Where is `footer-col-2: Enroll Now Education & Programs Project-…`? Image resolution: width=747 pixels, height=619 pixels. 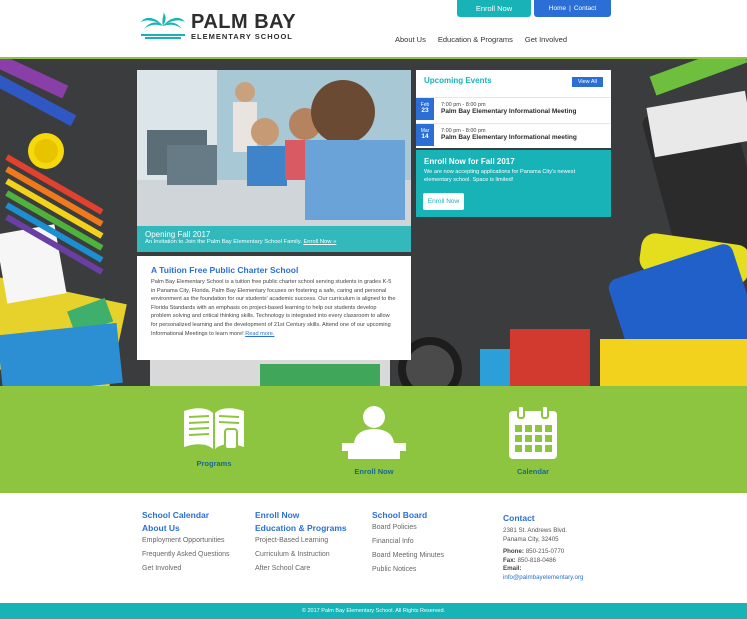 footer-col-2: Enroll Now Education & Programs Project-… is located at coordinates (301, 544).